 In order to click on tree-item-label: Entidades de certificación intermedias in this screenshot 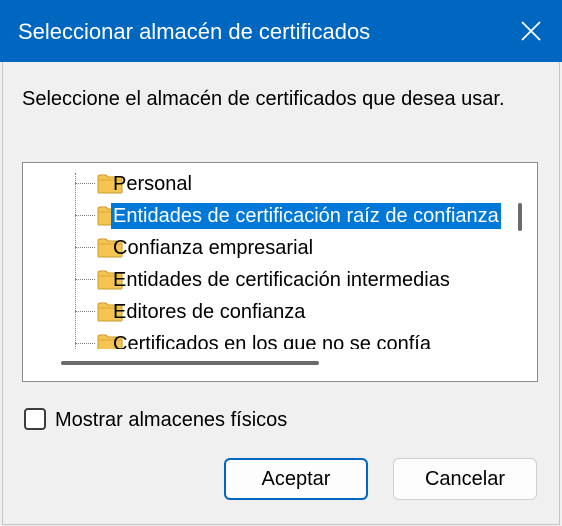, I will do `click(281, 280)`.